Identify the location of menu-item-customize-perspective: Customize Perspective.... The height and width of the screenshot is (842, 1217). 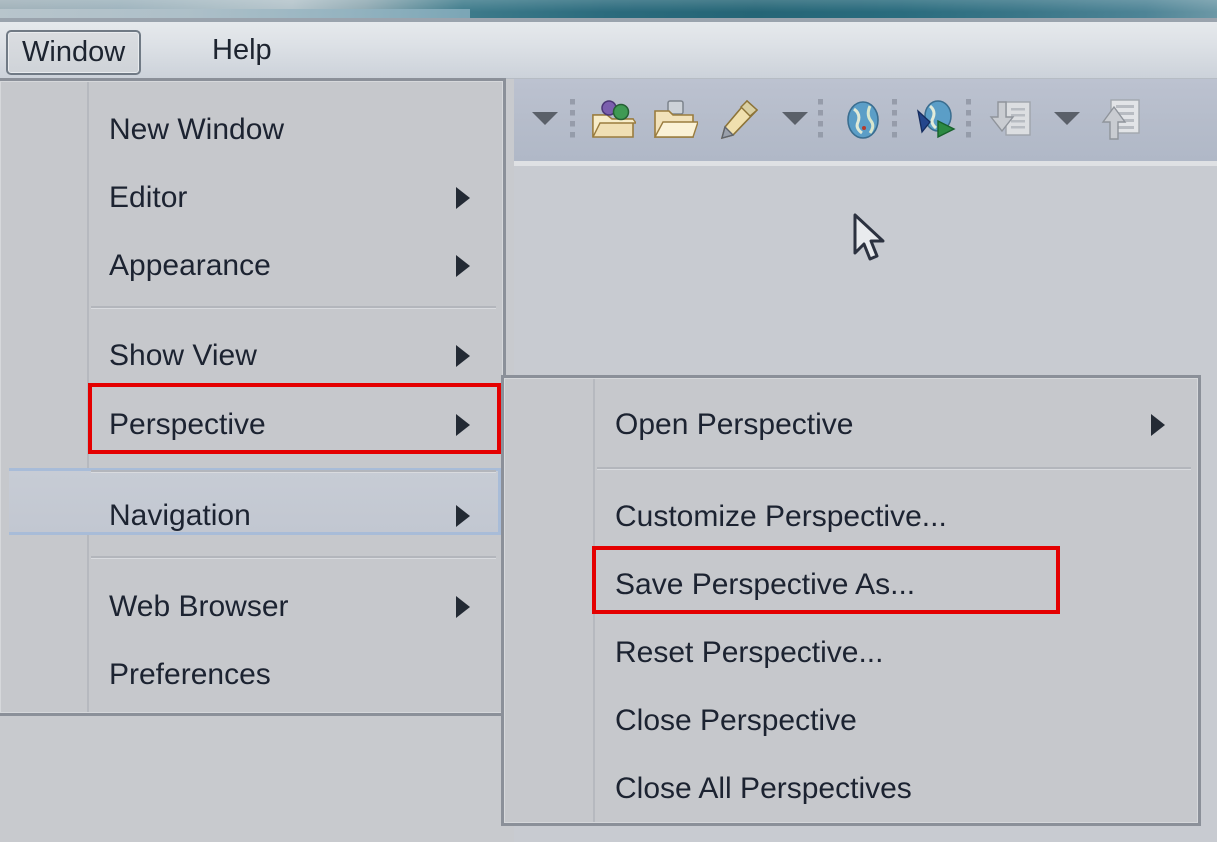
(894, 517).